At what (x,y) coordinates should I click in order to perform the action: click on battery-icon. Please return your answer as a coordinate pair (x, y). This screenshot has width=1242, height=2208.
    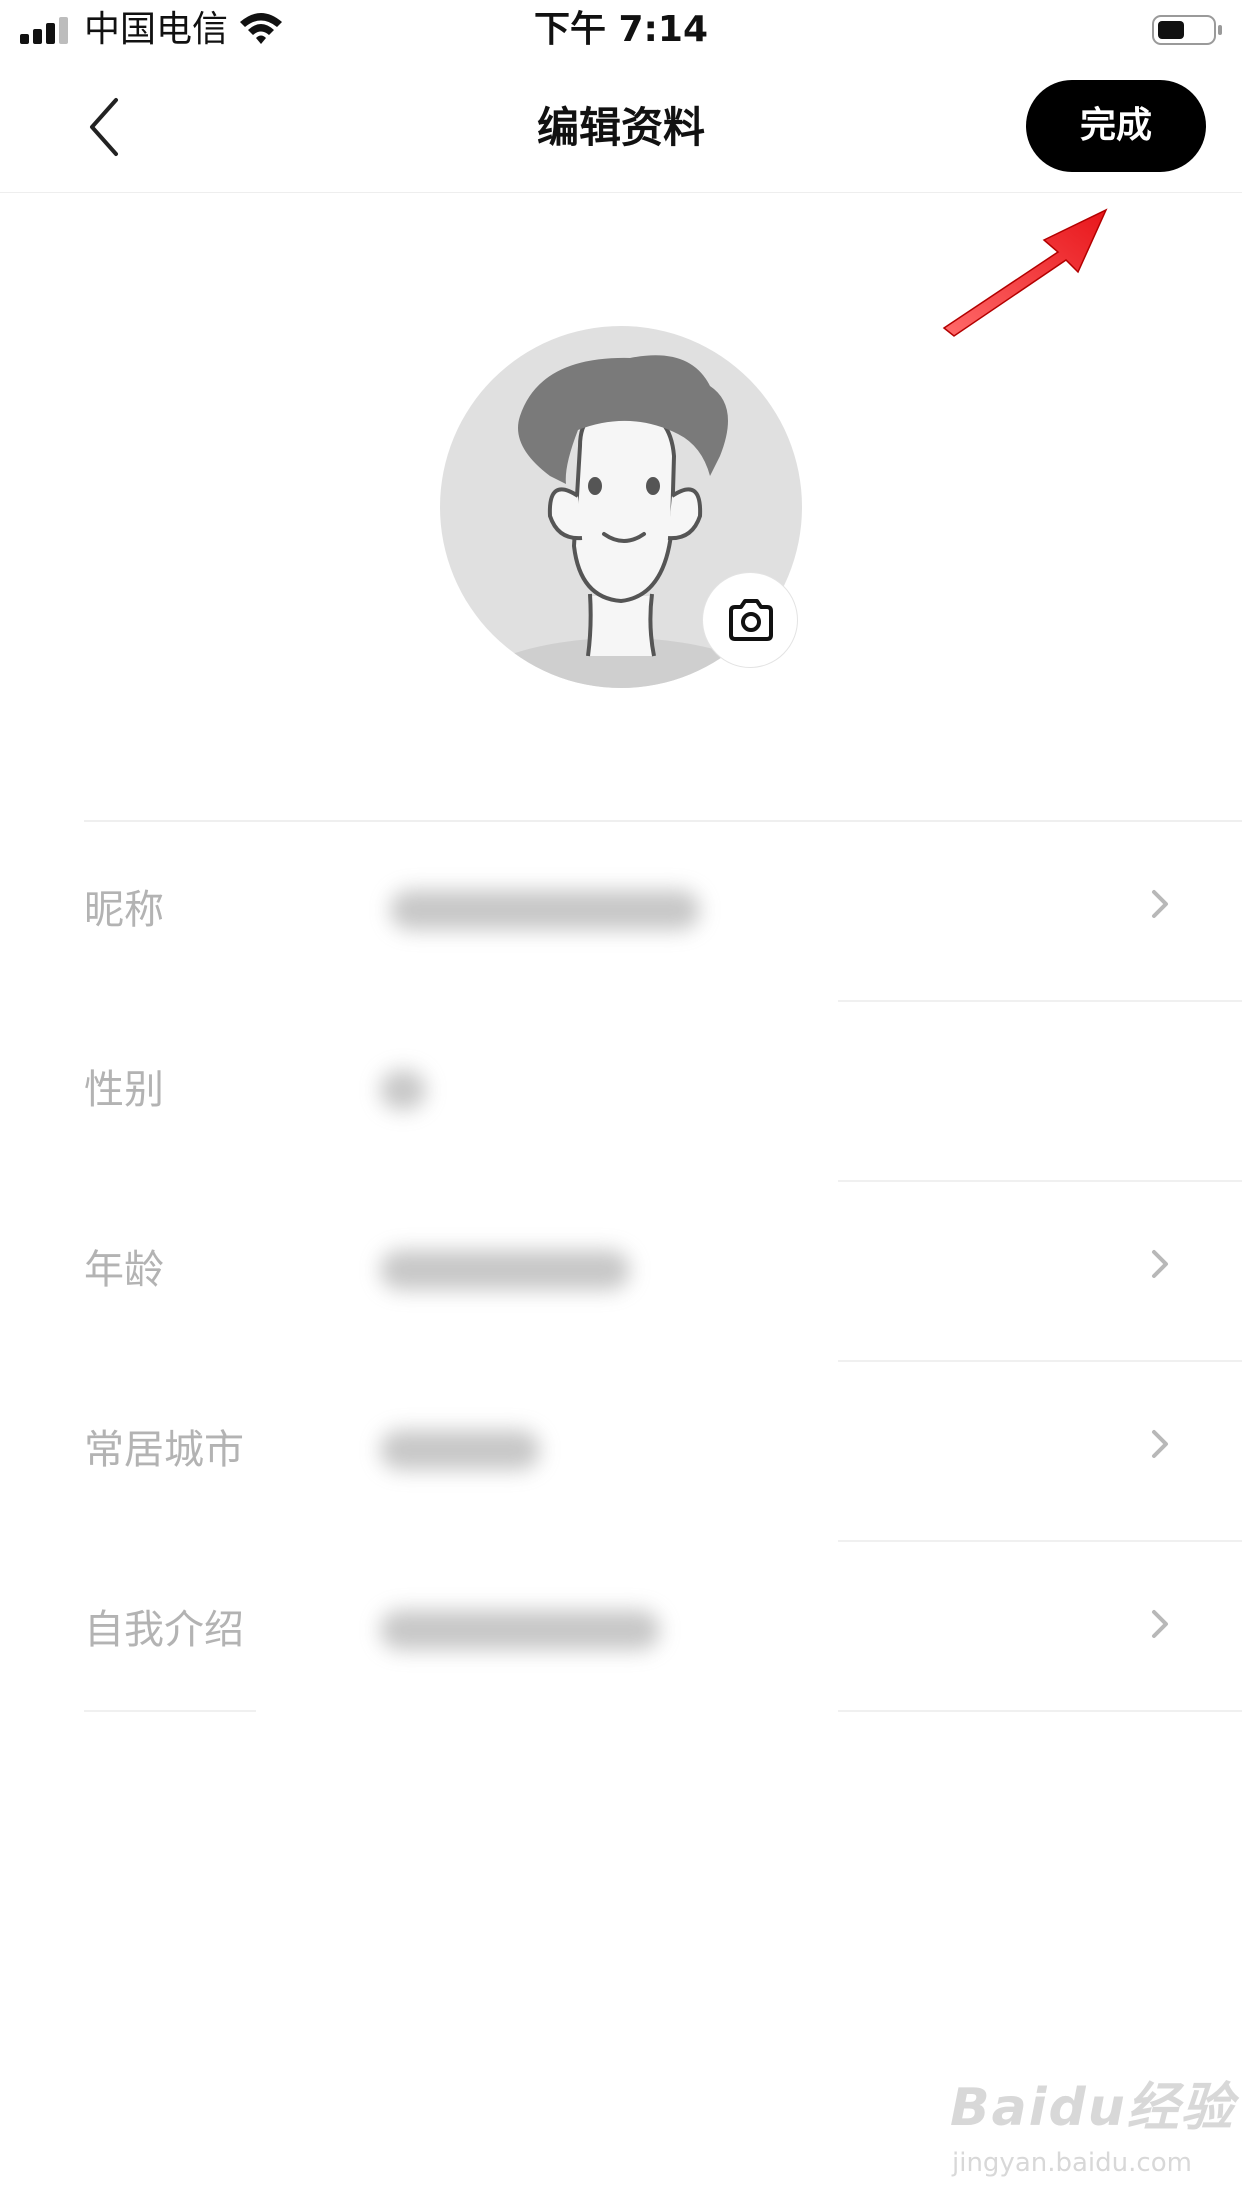
    Looking at the image, I should click on (1187, 30).